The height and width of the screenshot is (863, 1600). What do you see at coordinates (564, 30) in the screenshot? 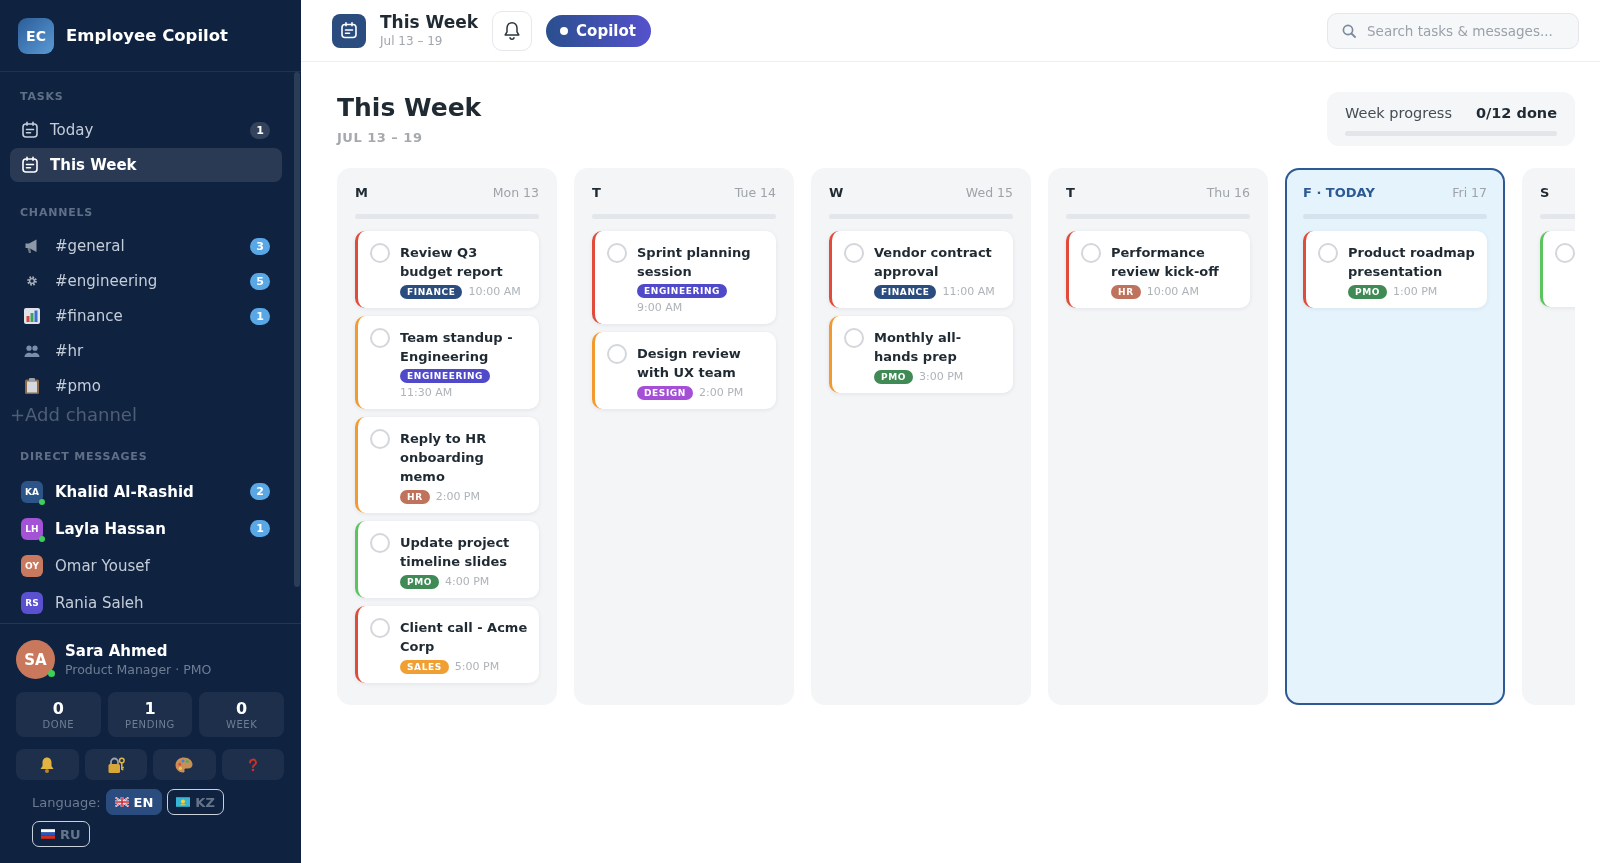
I see `status-dot` at bounding box center [564, 30].